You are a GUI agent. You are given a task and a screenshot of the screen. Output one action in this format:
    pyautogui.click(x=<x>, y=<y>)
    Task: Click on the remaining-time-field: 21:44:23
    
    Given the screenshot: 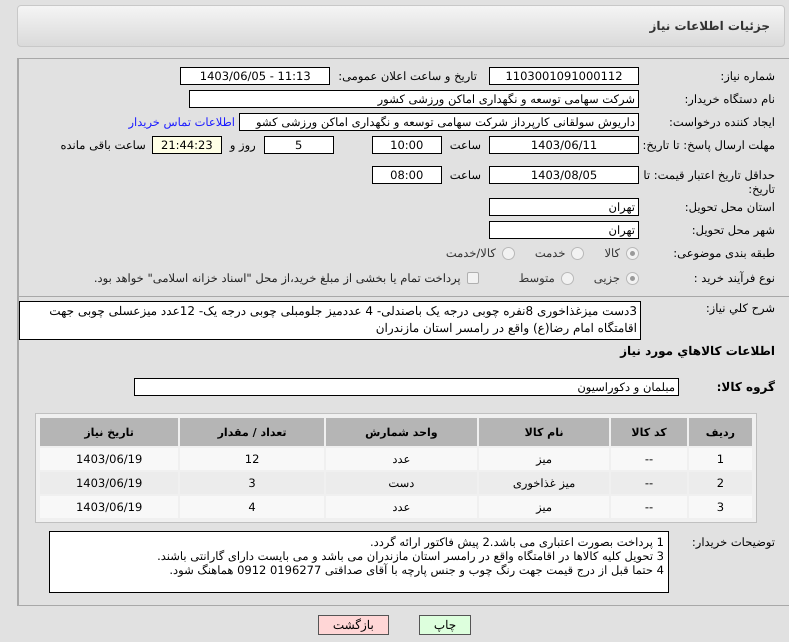 What is the action you would take?
    pyautogui.click(x=187, y=145)
    